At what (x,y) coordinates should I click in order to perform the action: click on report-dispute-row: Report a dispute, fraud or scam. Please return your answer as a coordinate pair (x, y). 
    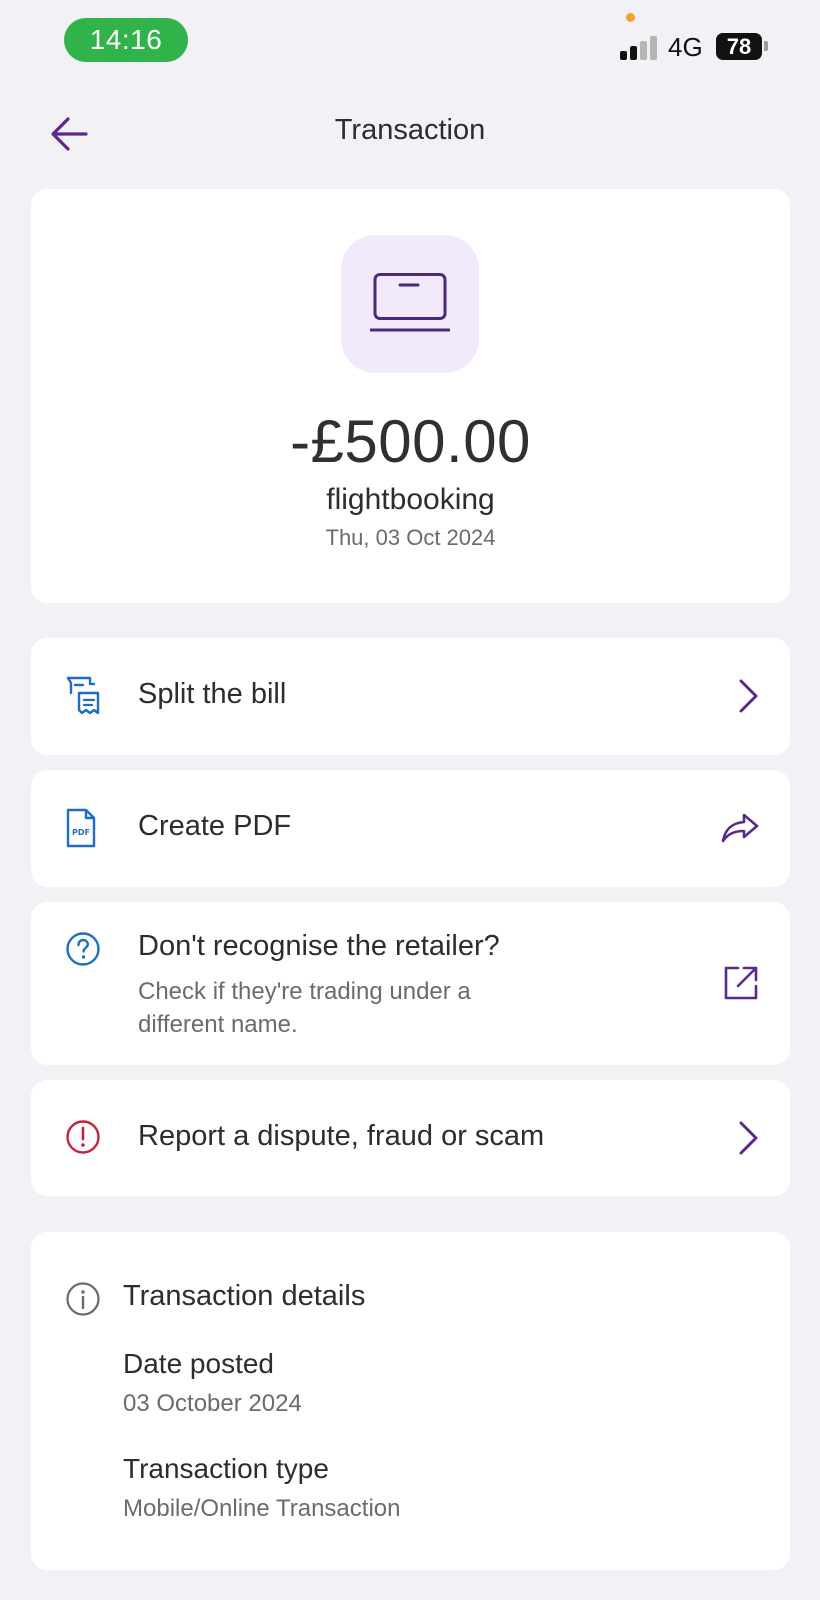
    Looking at the image, I should click on (410, 1138).